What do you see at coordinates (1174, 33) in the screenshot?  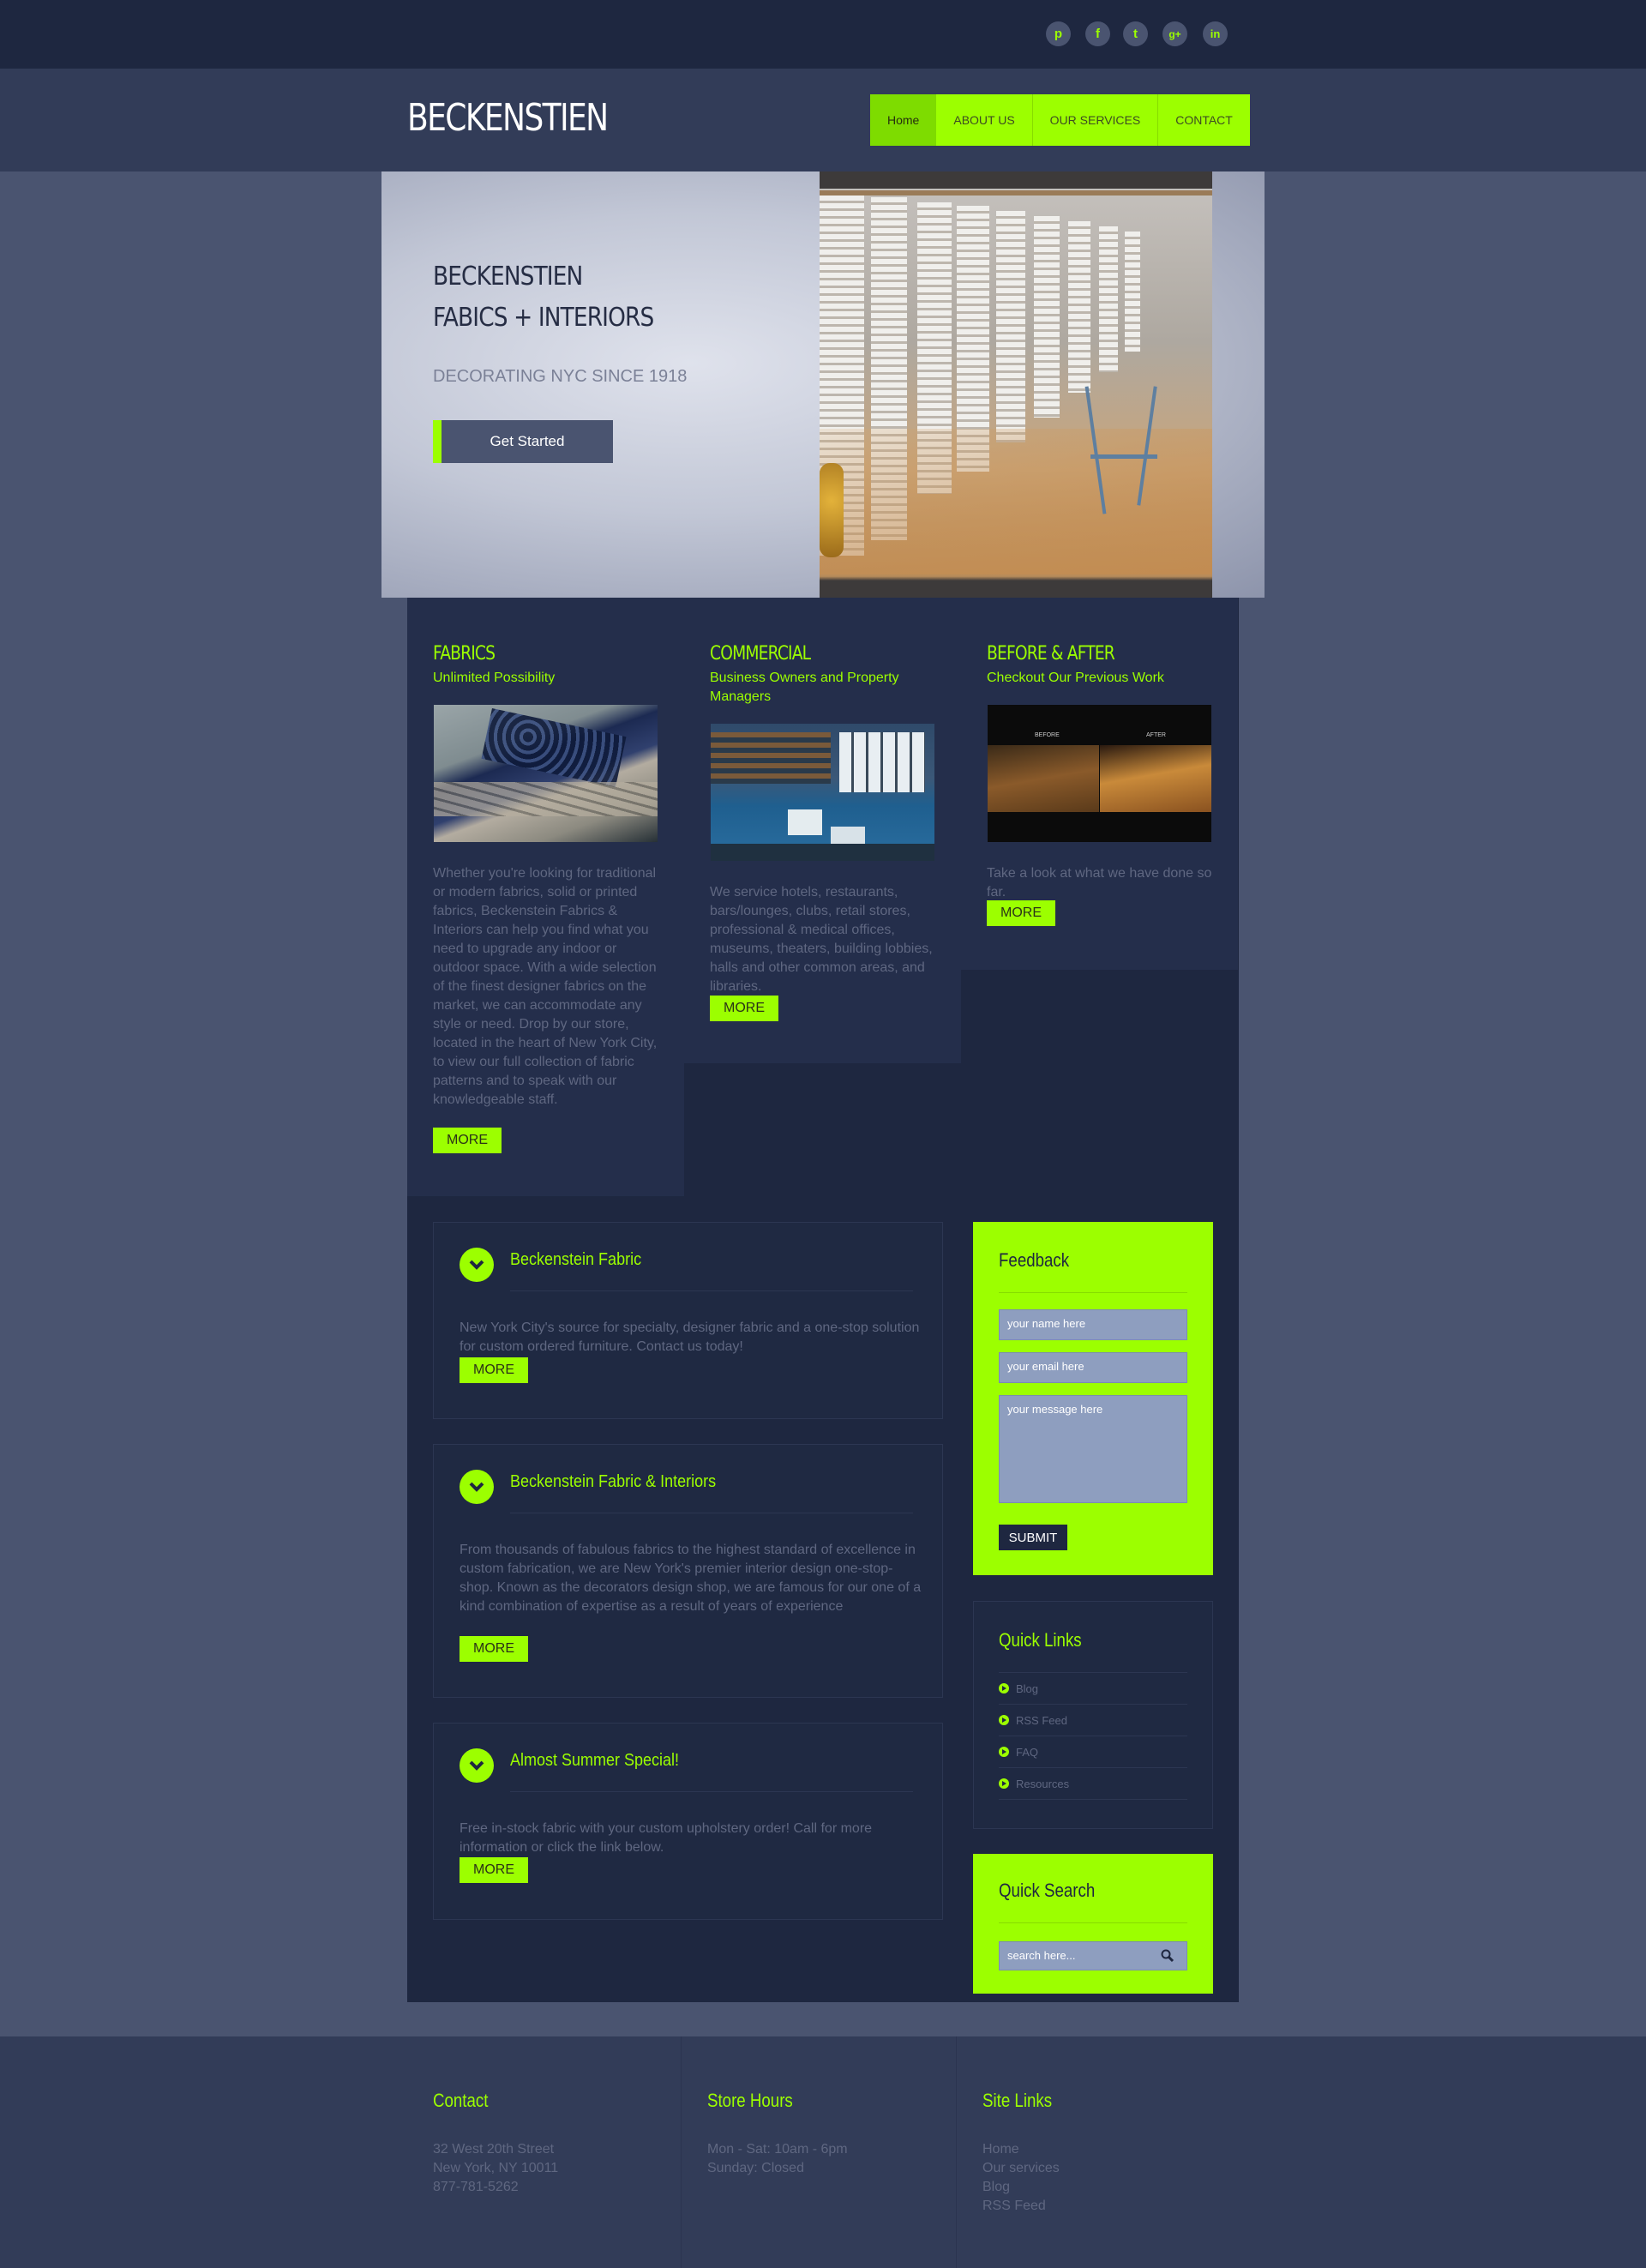 I see `google-plus-icon: g+` at bounding box center [1174, 33].